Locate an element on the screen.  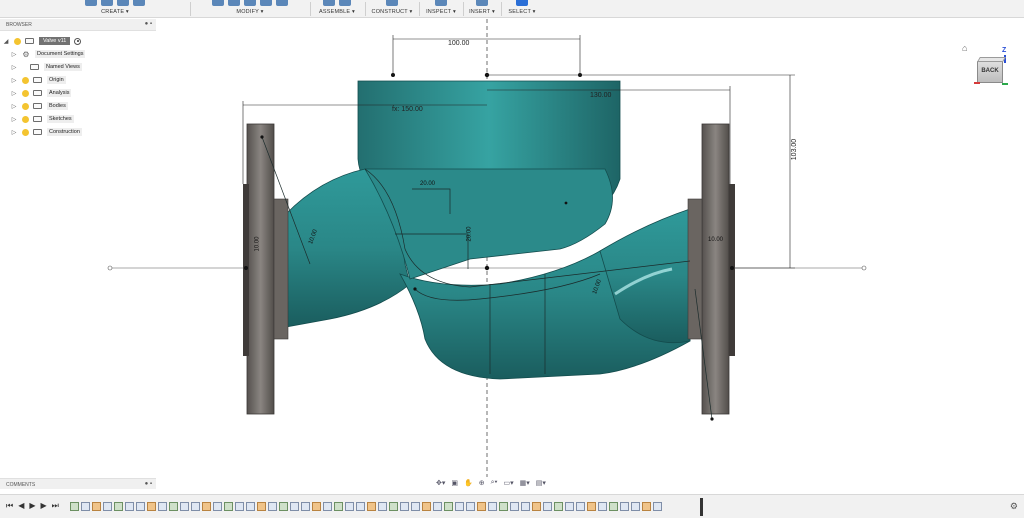
home-icon: ⌂ is located at coordinates (964, 48).